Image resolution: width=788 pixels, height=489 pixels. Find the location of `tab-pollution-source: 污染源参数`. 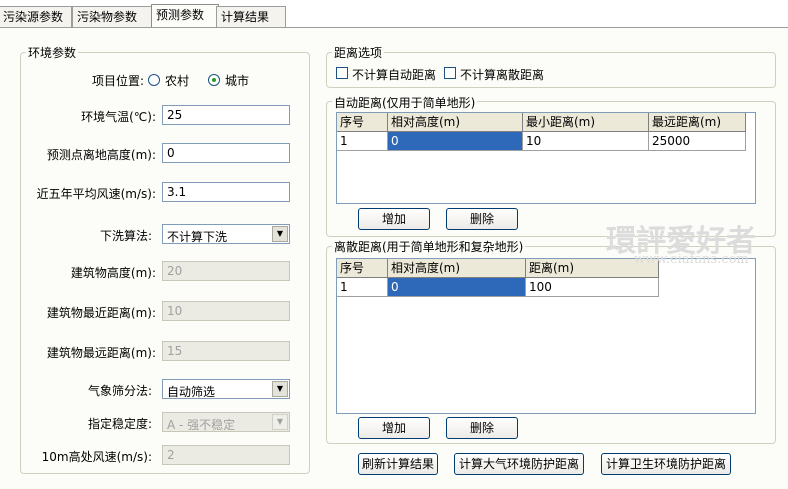

tab-pollution-source: 污染源参数 is located at coordinates (36, 16).